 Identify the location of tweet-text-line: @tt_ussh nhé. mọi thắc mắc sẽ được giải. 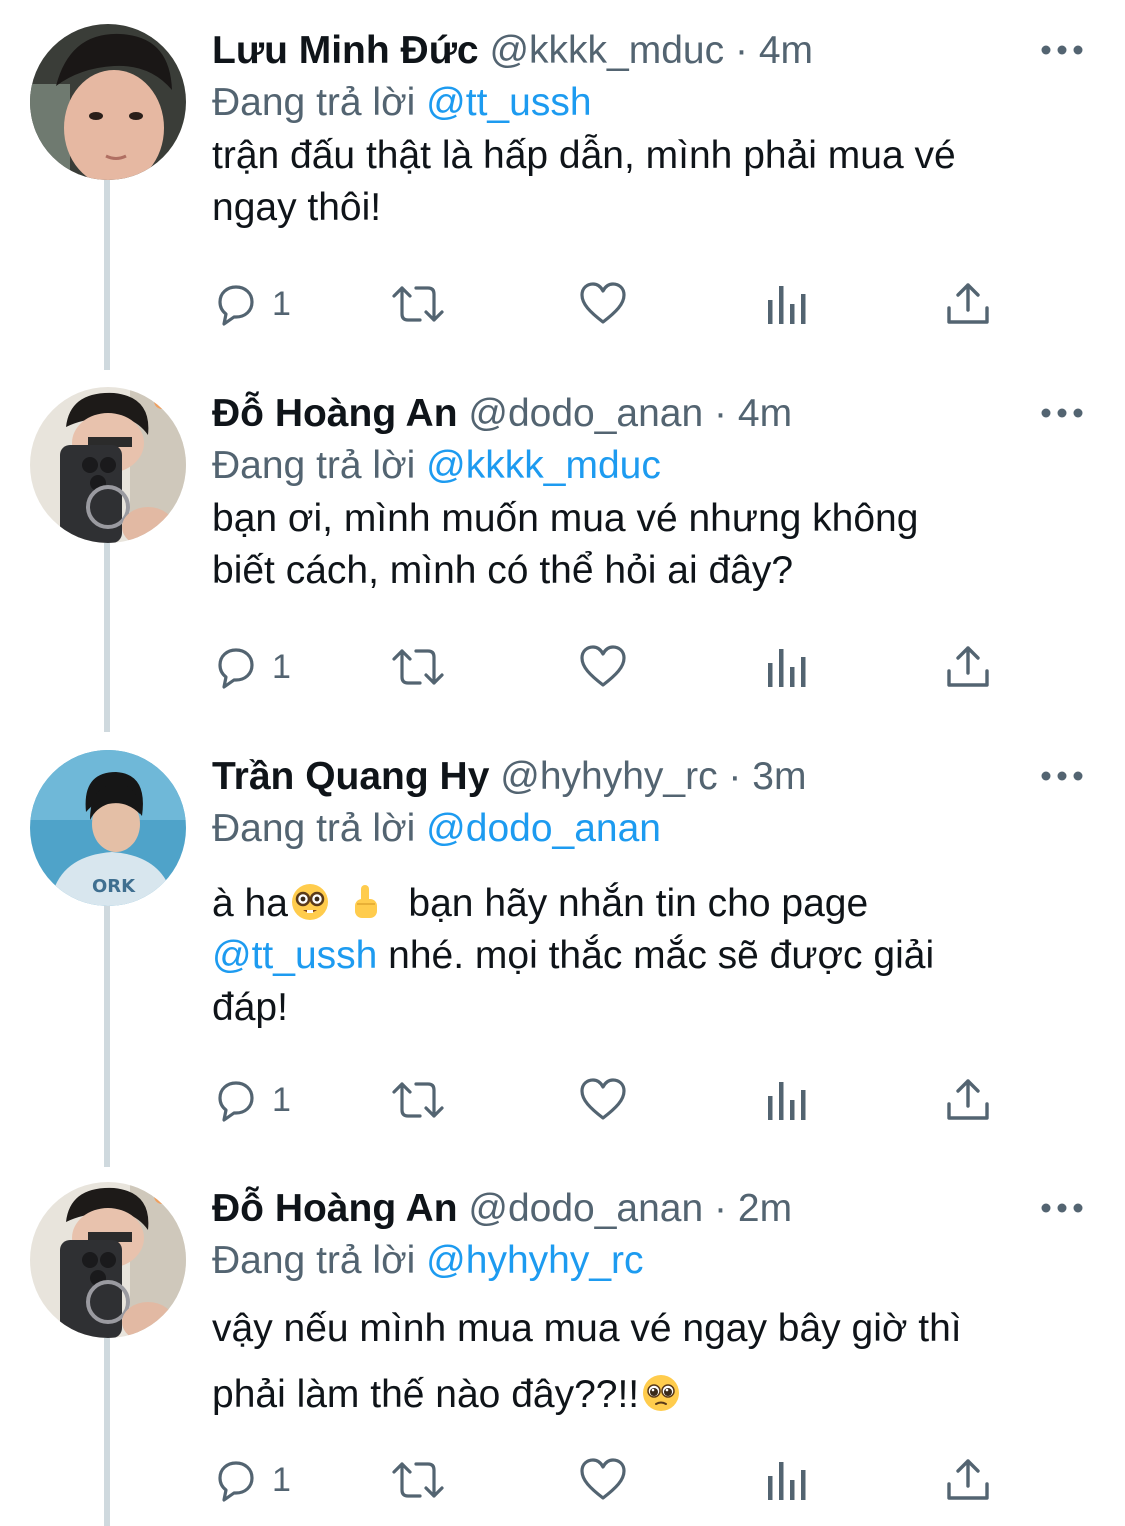
(652, 956).